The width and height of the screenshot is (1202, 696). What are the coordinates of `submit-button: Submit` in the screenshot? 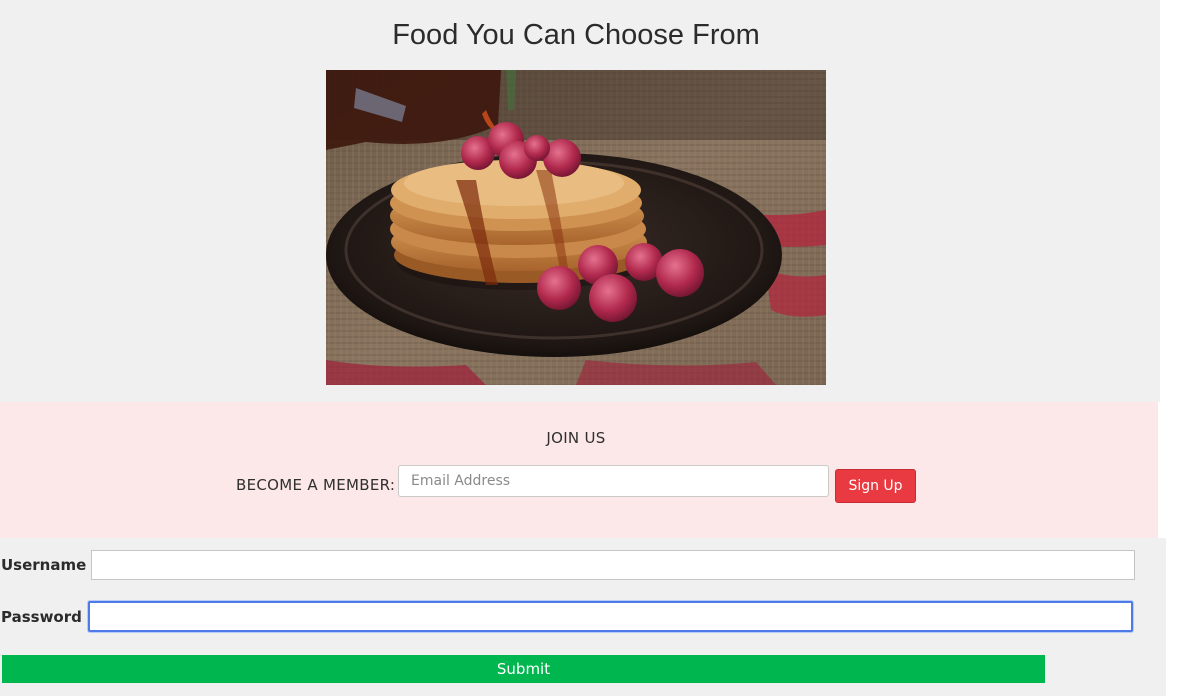 It's located at (523, 669).